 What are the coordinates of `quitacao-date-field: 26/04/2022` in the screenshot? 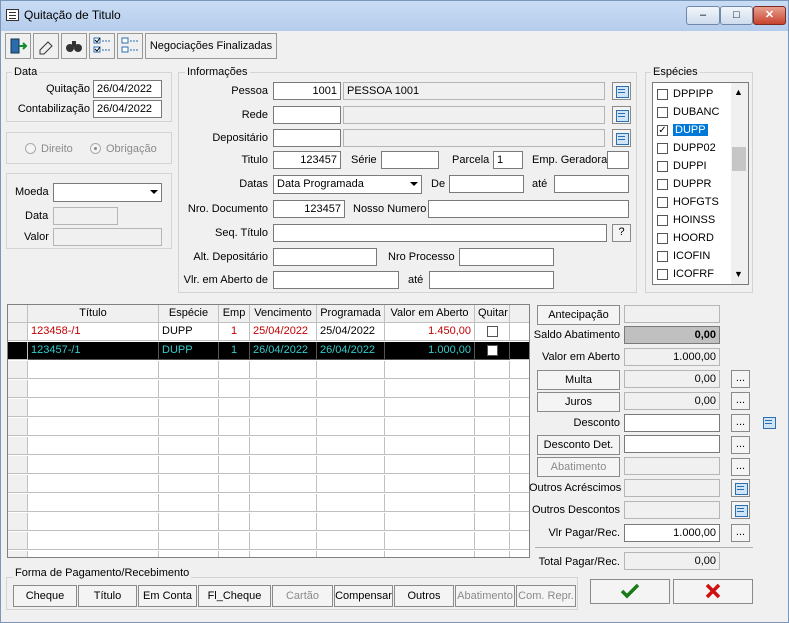 It's located at (127, 89).